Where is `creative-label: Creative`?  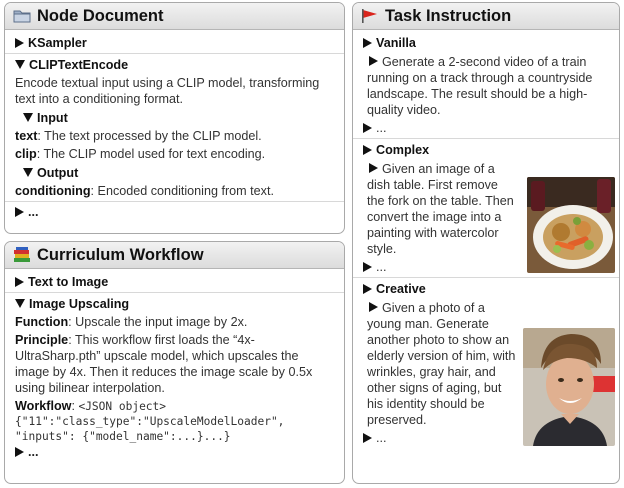
creative-label: Creative is located at coordinates (401, 288).